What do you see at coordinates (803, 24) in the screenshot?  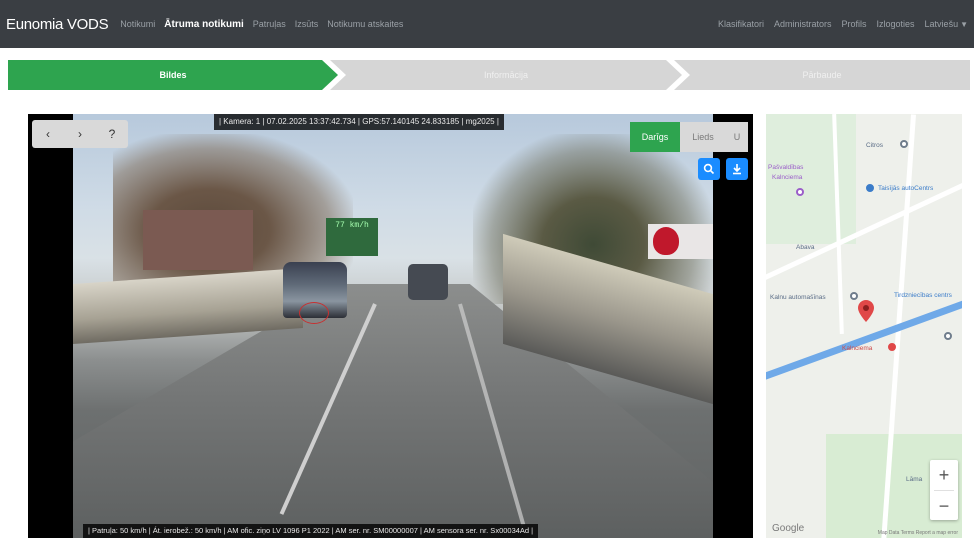 I see `nav-item-administrators: Administrators` at bounding box center [803, 24].